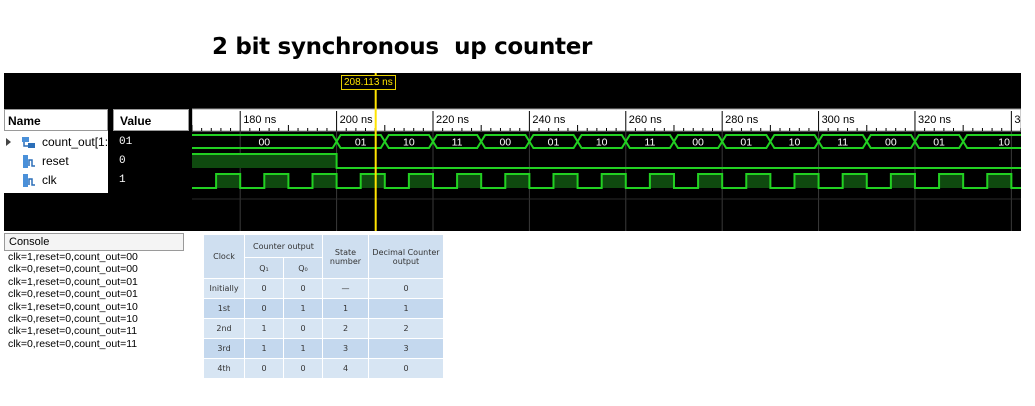  Describe the element at coordinates (151, 152) in the screenshot. I see `signal-values-panel: Value 01 0 1` at that location.